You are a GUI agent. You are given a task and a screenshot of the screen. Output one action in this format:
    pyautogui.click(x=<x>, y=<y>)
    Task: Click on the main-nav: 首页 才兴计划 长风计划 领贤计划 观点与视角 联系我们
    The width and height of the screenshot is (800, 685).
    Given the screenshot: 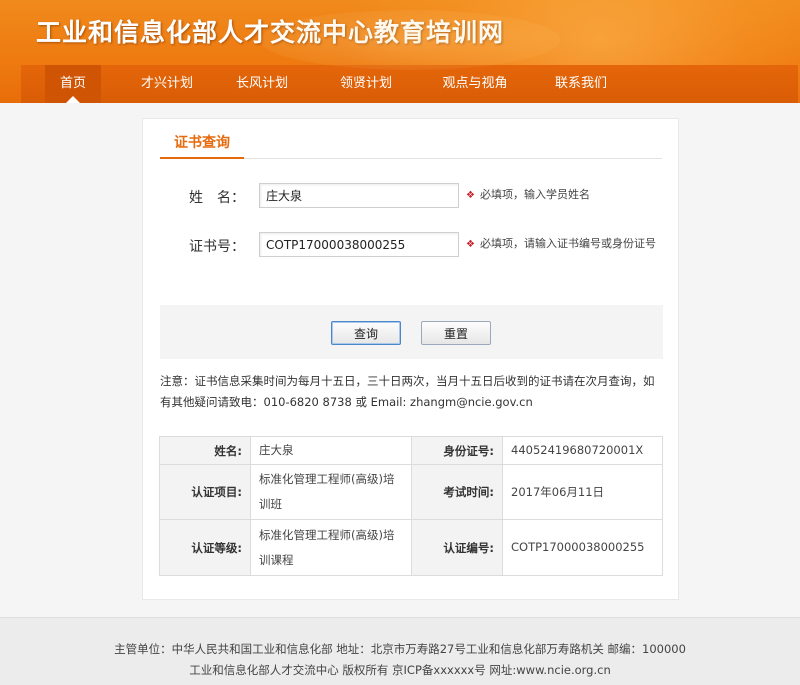 What is the action you would take?
    pyautogui.click(x=409, y=84)
    